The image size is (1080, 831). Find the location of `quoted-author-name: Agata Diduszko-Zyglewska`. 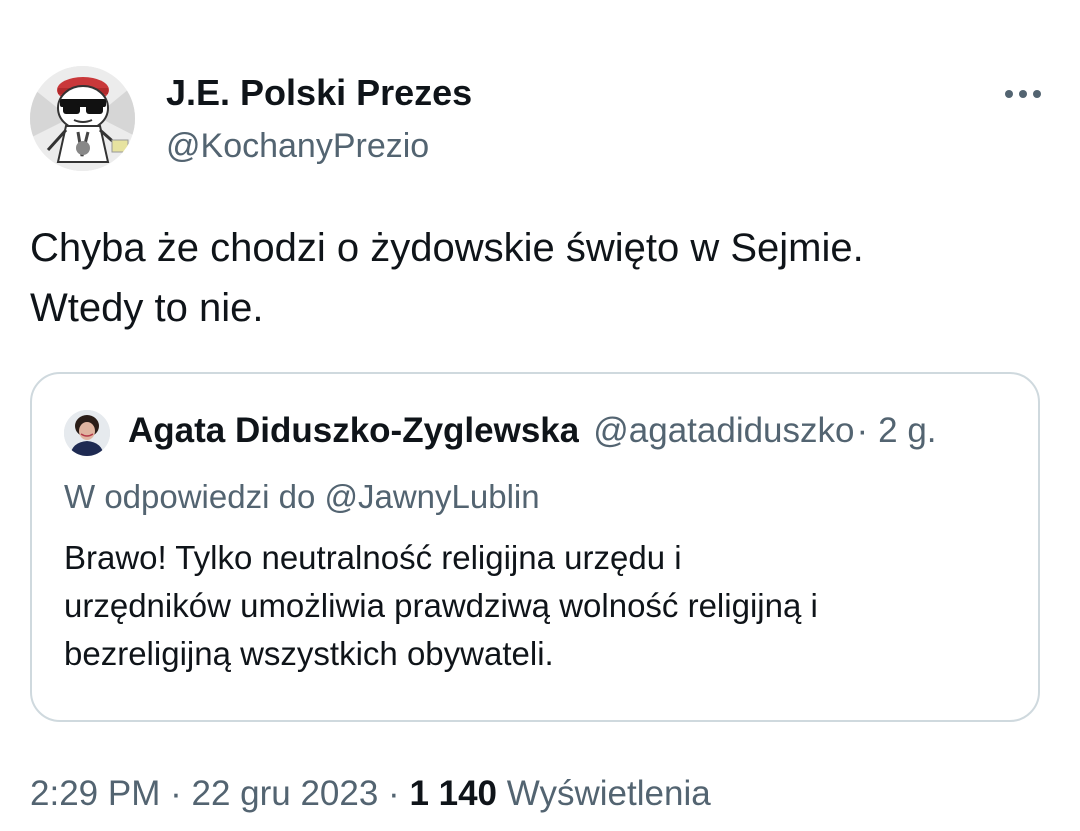

quoted-author-name: Agata Diduszko-Zyglewska is located at coordinates (353, 431).